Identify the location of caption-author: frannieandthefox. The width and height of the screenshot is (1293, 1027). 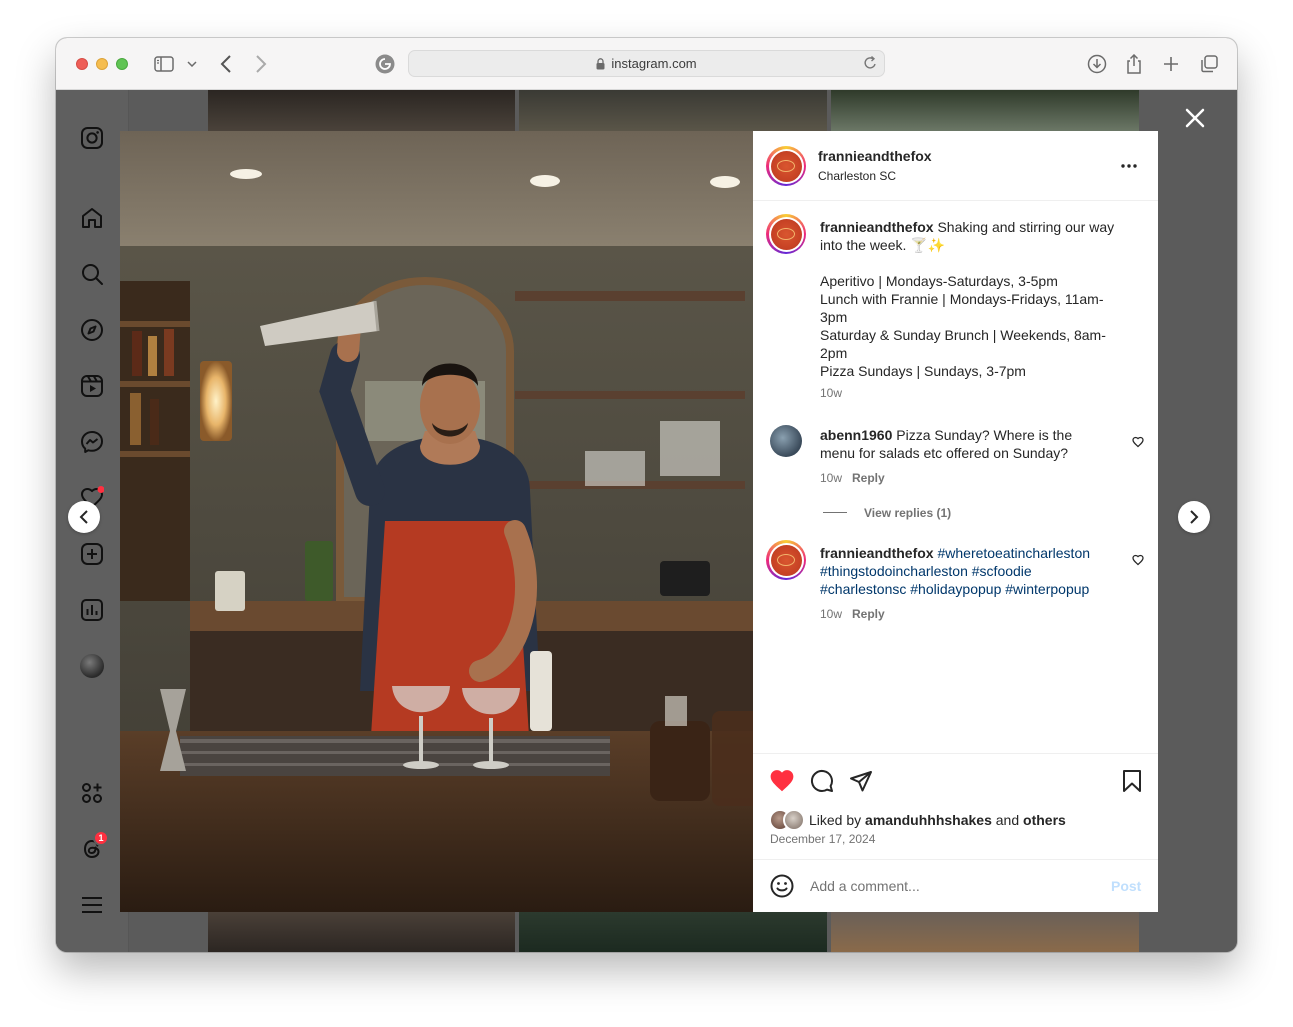
(877, 227).